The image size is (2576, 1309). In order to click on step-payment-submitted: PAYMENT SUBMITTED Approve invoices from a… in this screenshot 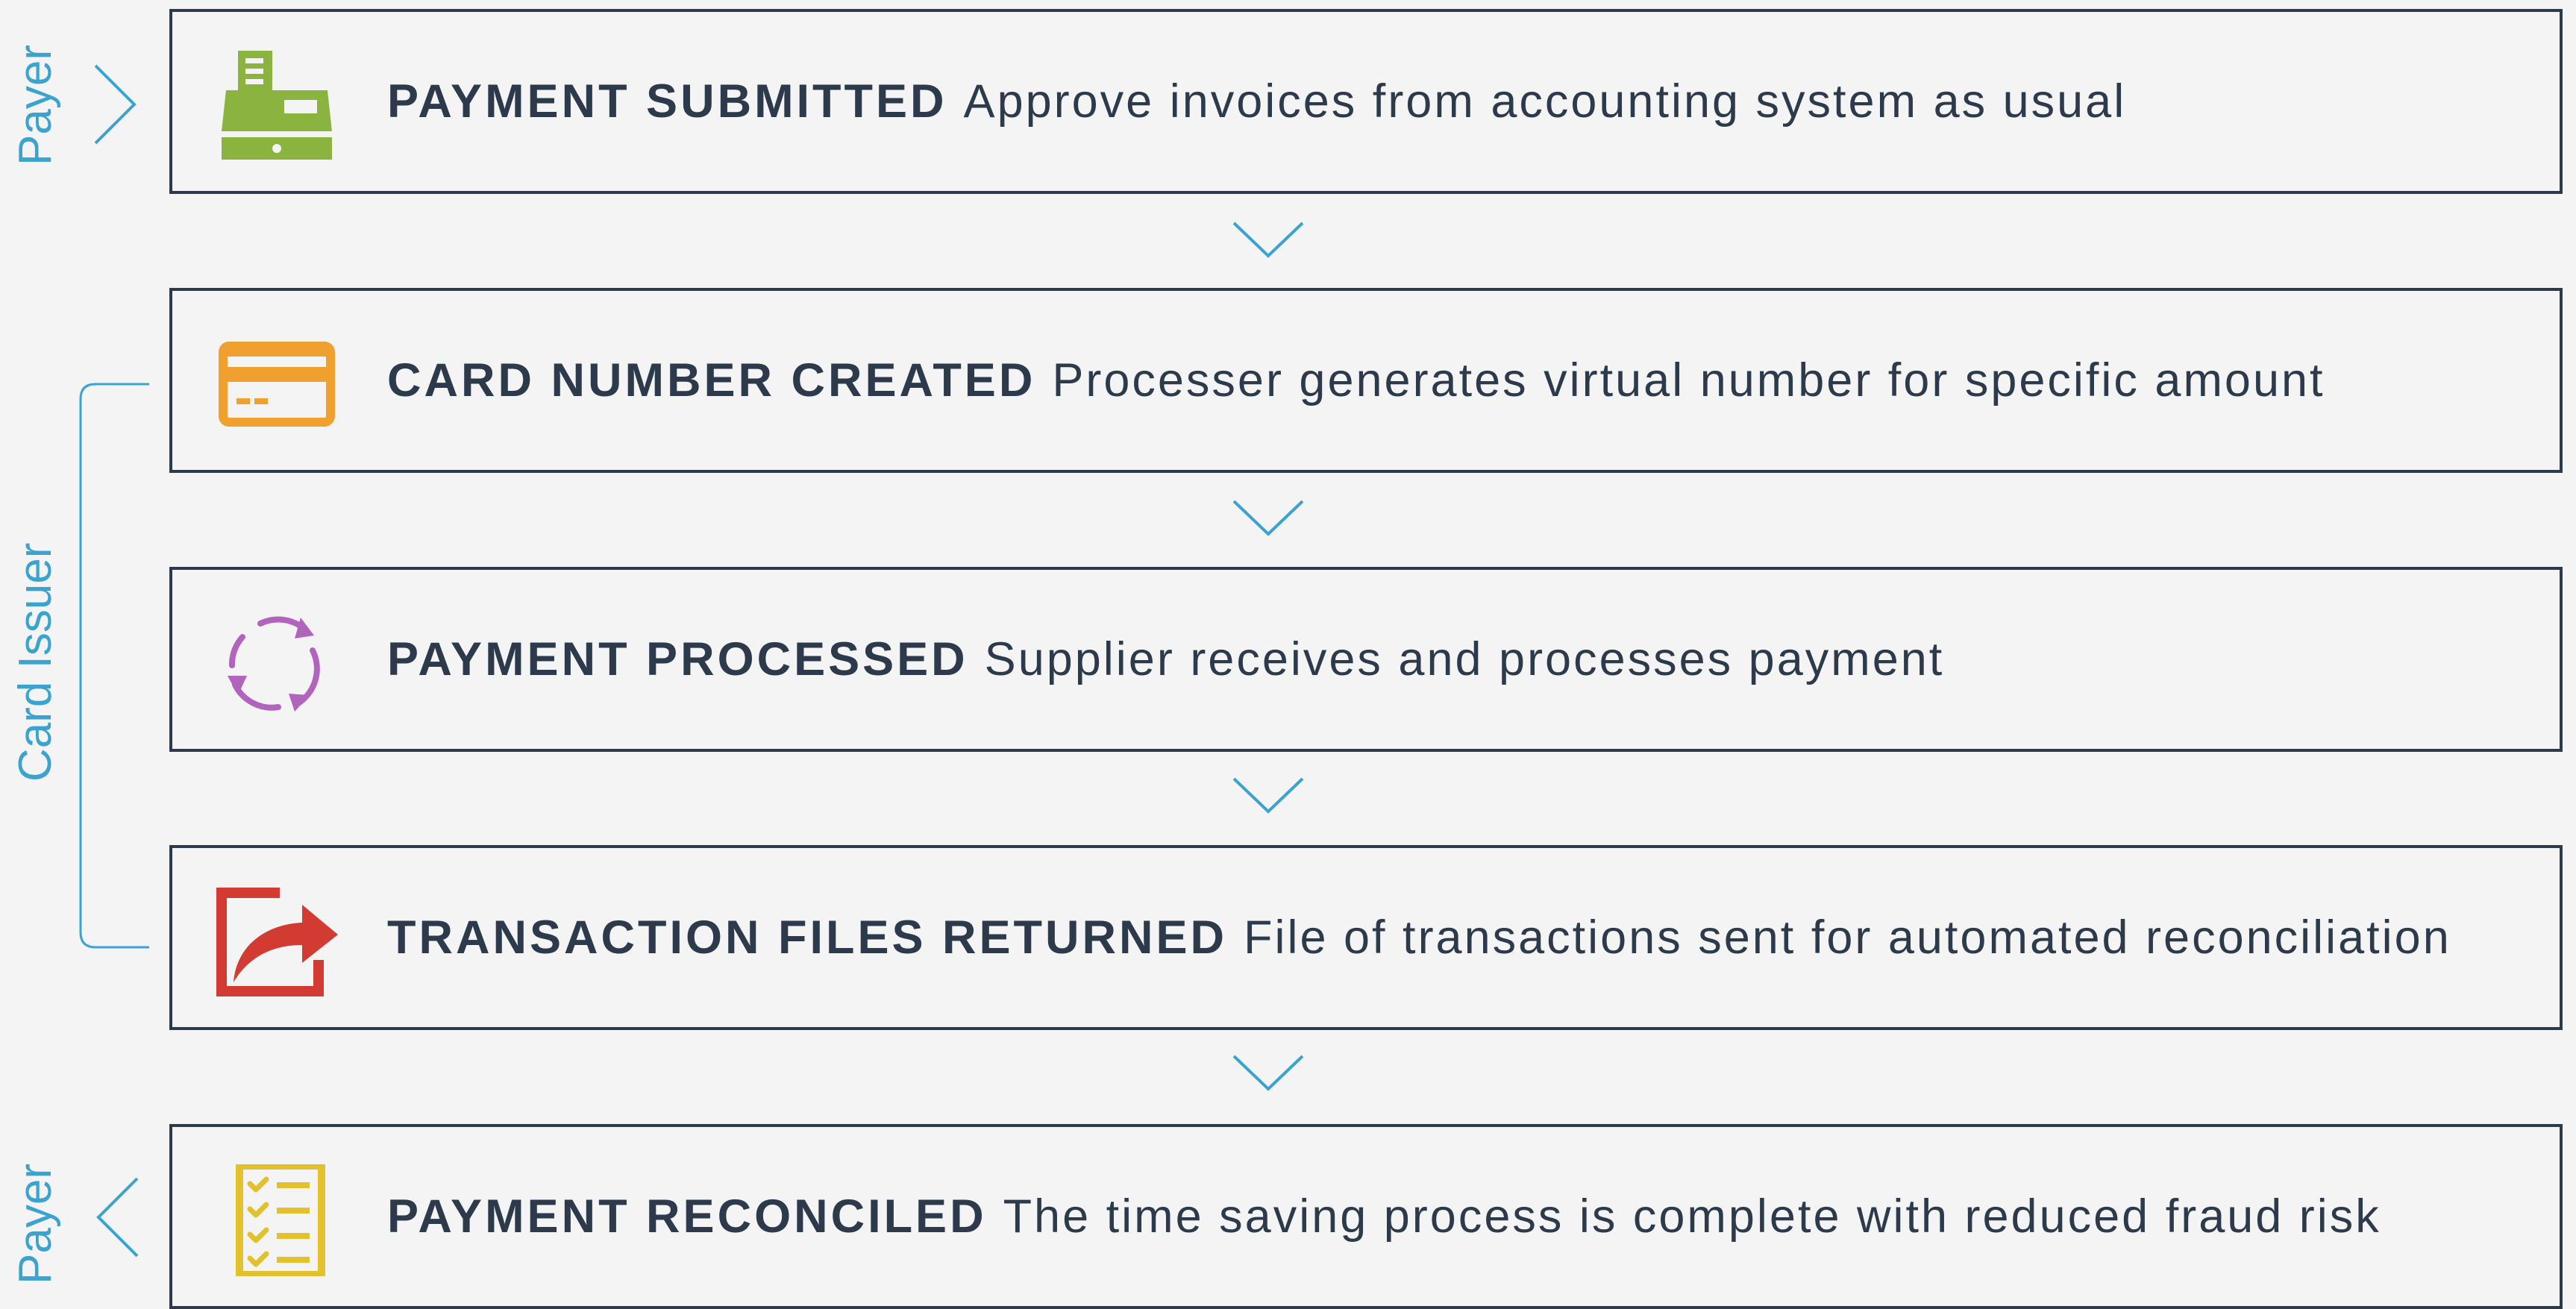, I will do `click(1366, 102)`.